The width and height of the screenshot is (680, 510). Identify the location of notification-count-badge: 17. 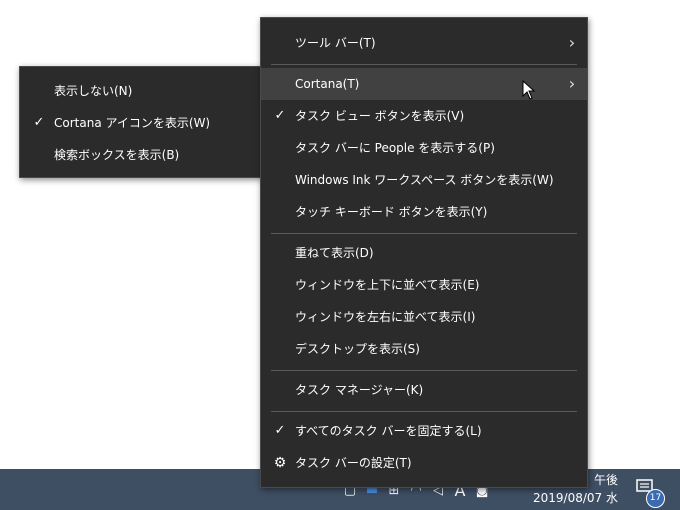
(655, 498).